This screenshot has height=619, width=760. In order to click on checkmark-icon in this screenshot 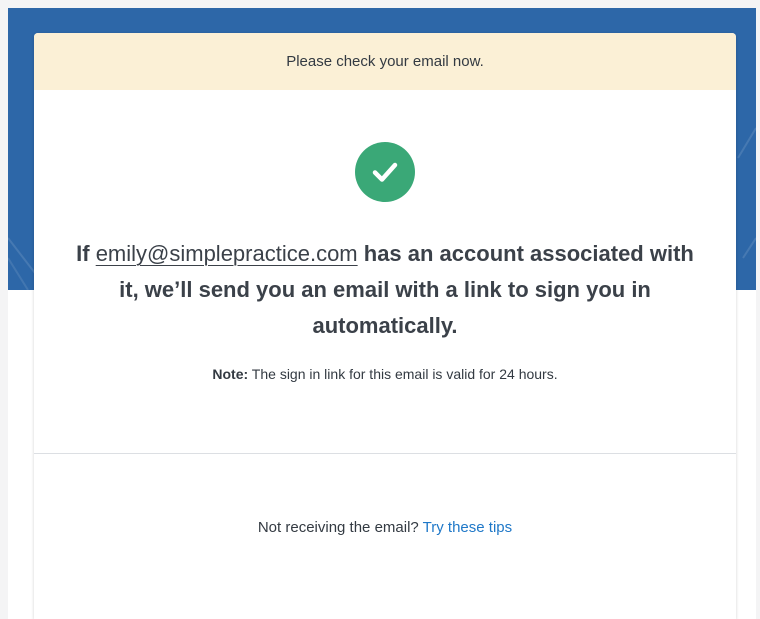, I will do `click(385, 172)`.